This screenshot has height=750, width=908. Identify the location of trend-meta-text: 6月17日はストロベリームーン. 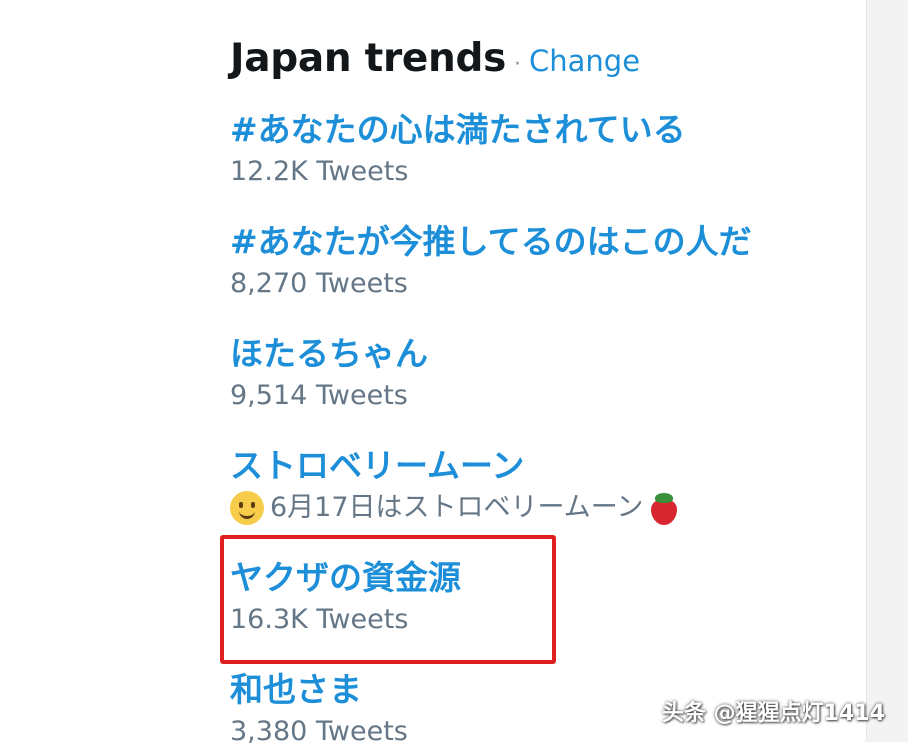
(457, 507).